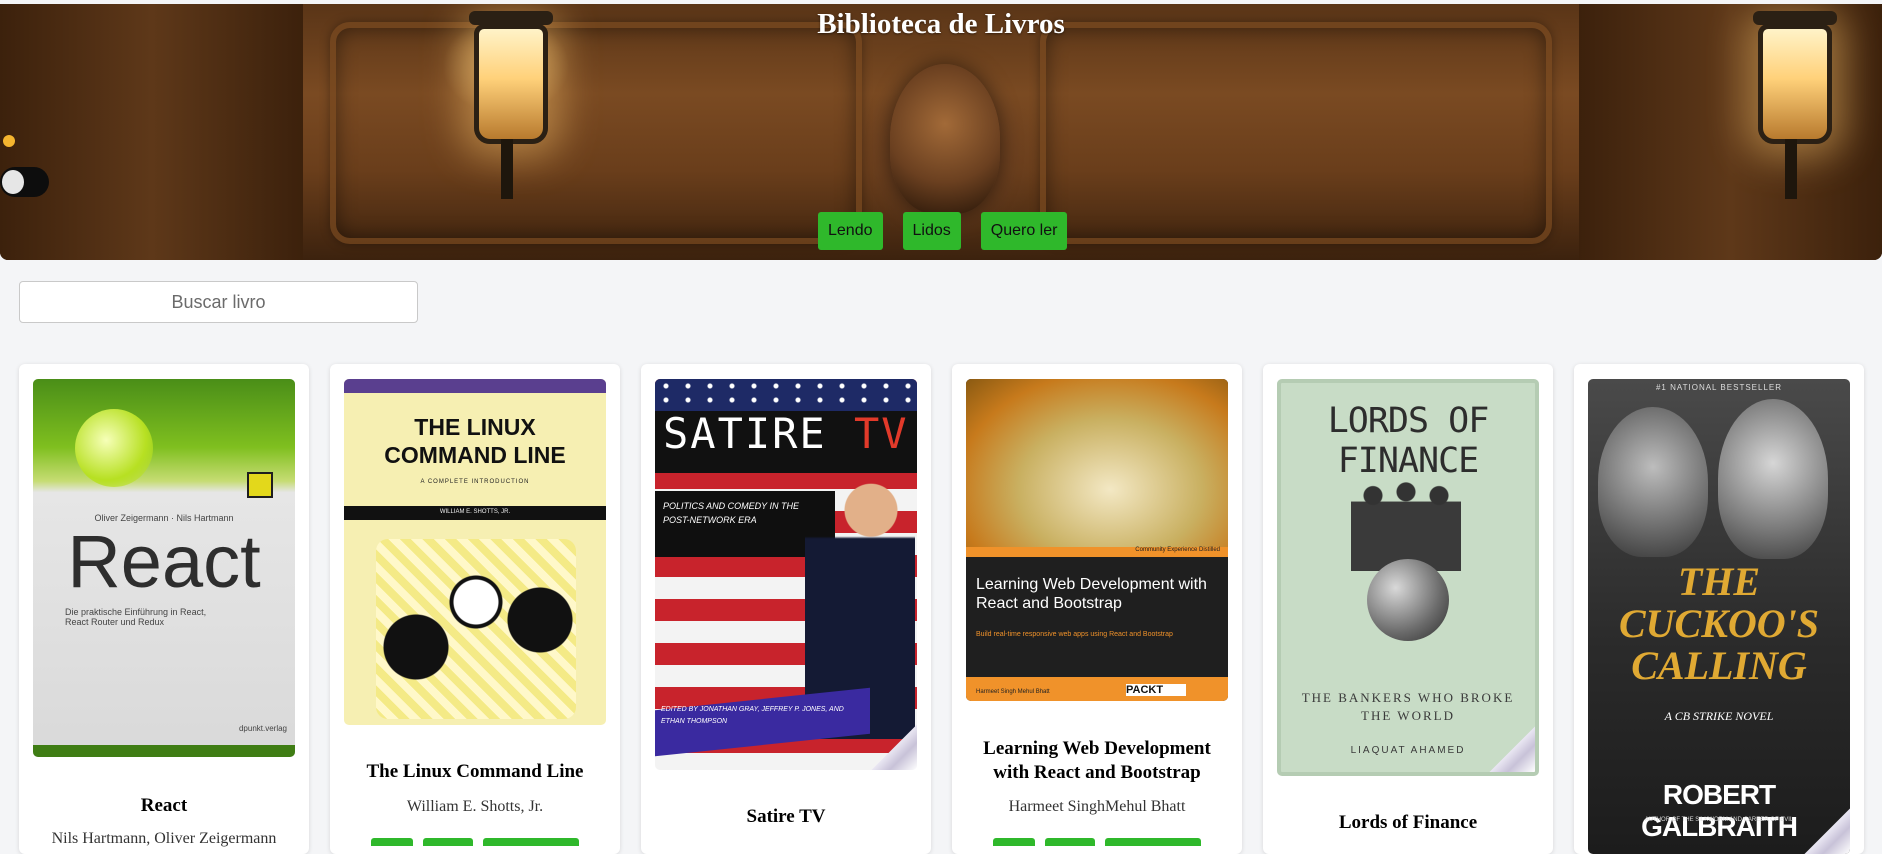  I want to click on cover-robot-art, so click(476, 629).